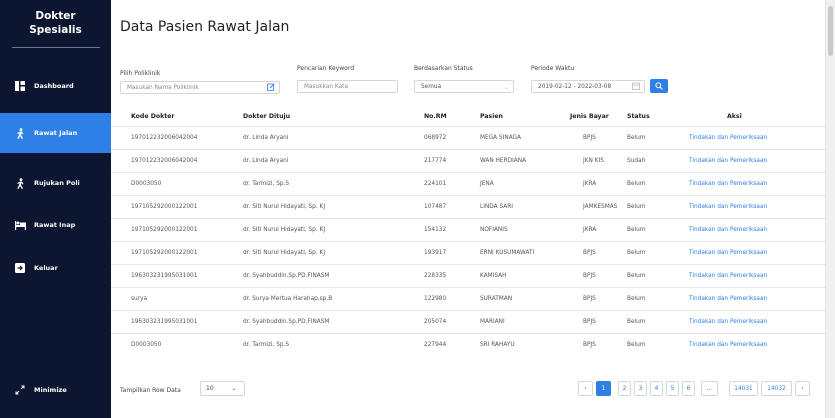  What do you see at coordinates (734, 116) in the screenshot?
I see `col-aksi: Aksi` at bounding box center [734, 116].